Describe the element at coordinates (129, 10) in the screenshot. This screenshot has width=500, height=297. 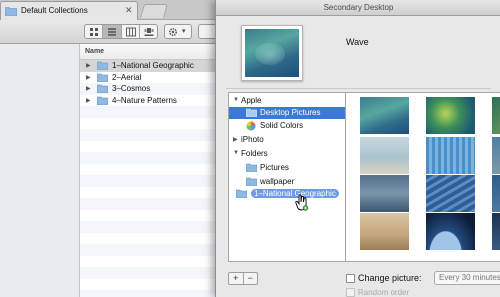
I see `close-icon: ✕` at that location.